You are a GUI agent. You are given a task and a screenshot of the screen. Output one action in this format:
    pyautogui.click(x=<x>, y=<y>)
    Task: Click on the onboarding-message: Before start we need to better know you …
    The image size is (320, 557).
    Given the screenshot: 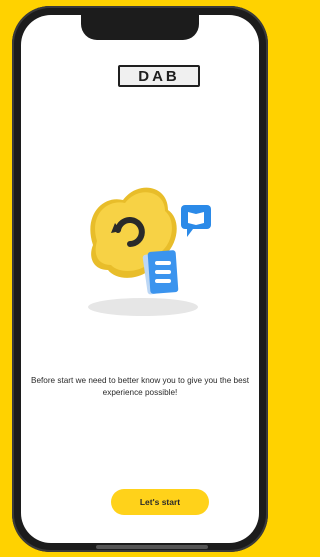 What is the action you would take?
    pyautogui.click(x=139, y=386)
    